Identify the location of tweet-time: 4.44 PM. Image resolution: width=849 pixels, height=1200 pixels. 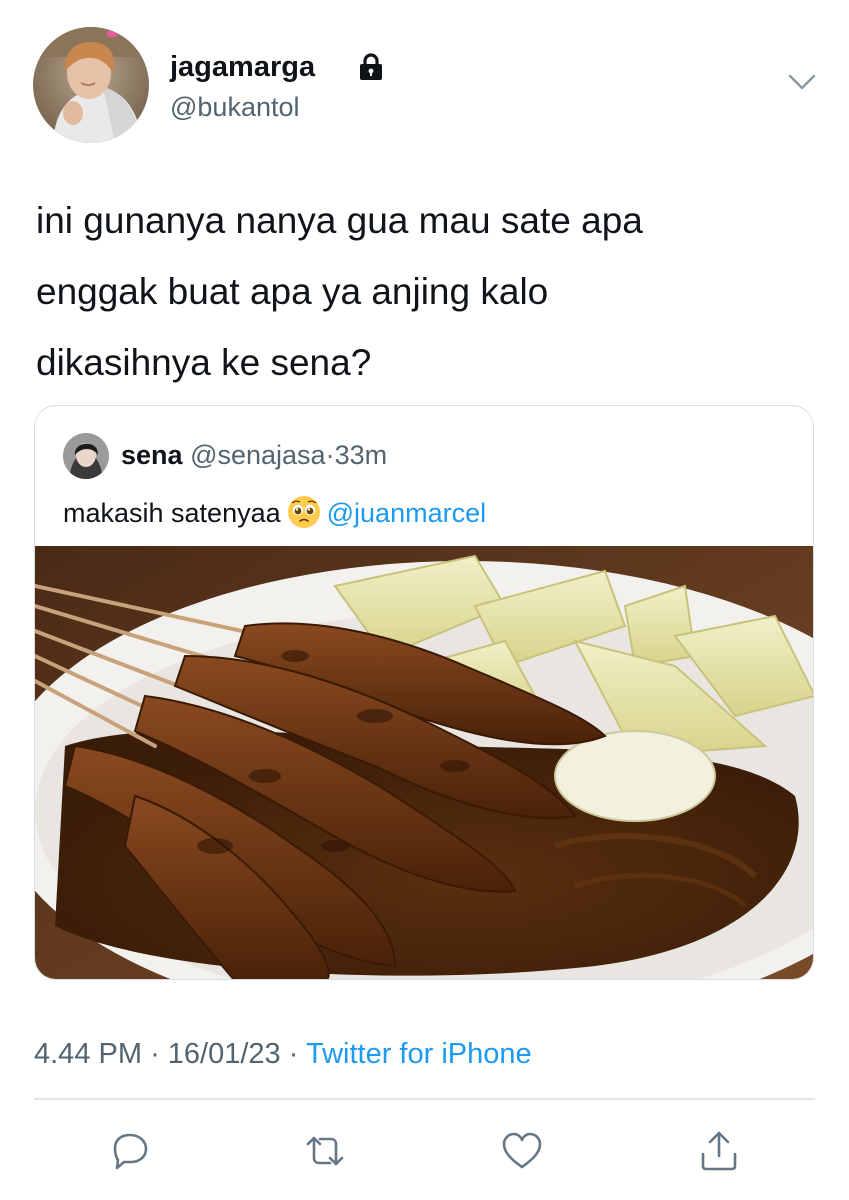
(88, 1054).